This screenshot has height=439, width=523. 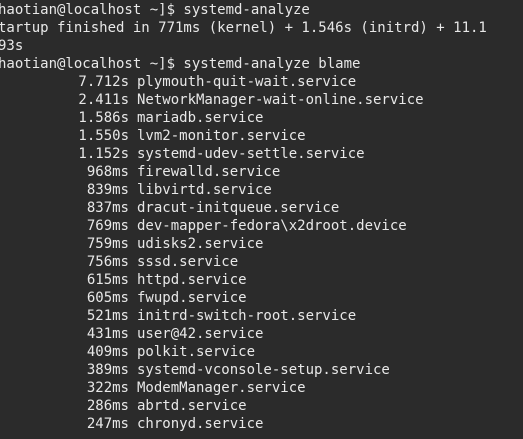 What do you see at coordinates (261, 352) in the screenshot?
I see `blame-row: 409ms polkit.service` at bounding box center [261, 352].